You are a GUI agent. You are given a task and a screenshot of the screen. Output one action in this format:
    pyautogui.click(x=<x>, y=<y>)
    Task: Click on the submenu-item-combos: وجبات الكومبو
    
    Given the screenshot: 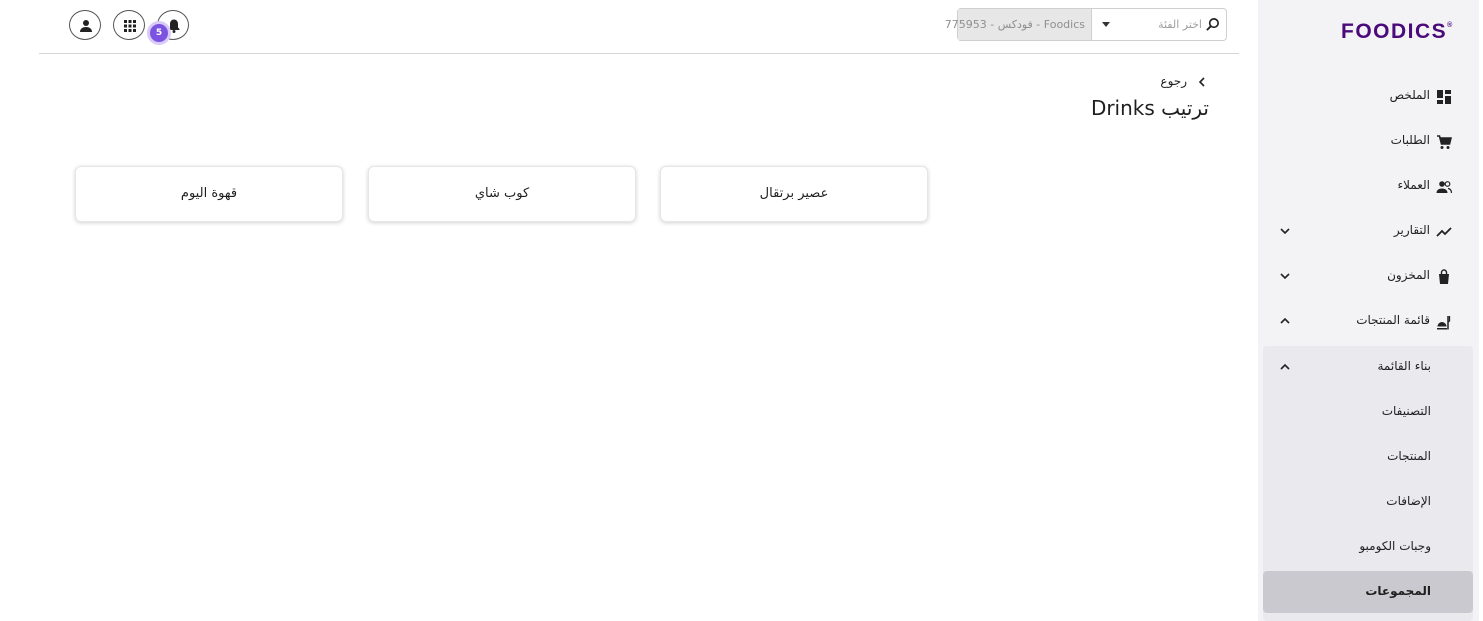 What is the action you would take?
    pyautogui.click(x=1368, y=547)
    